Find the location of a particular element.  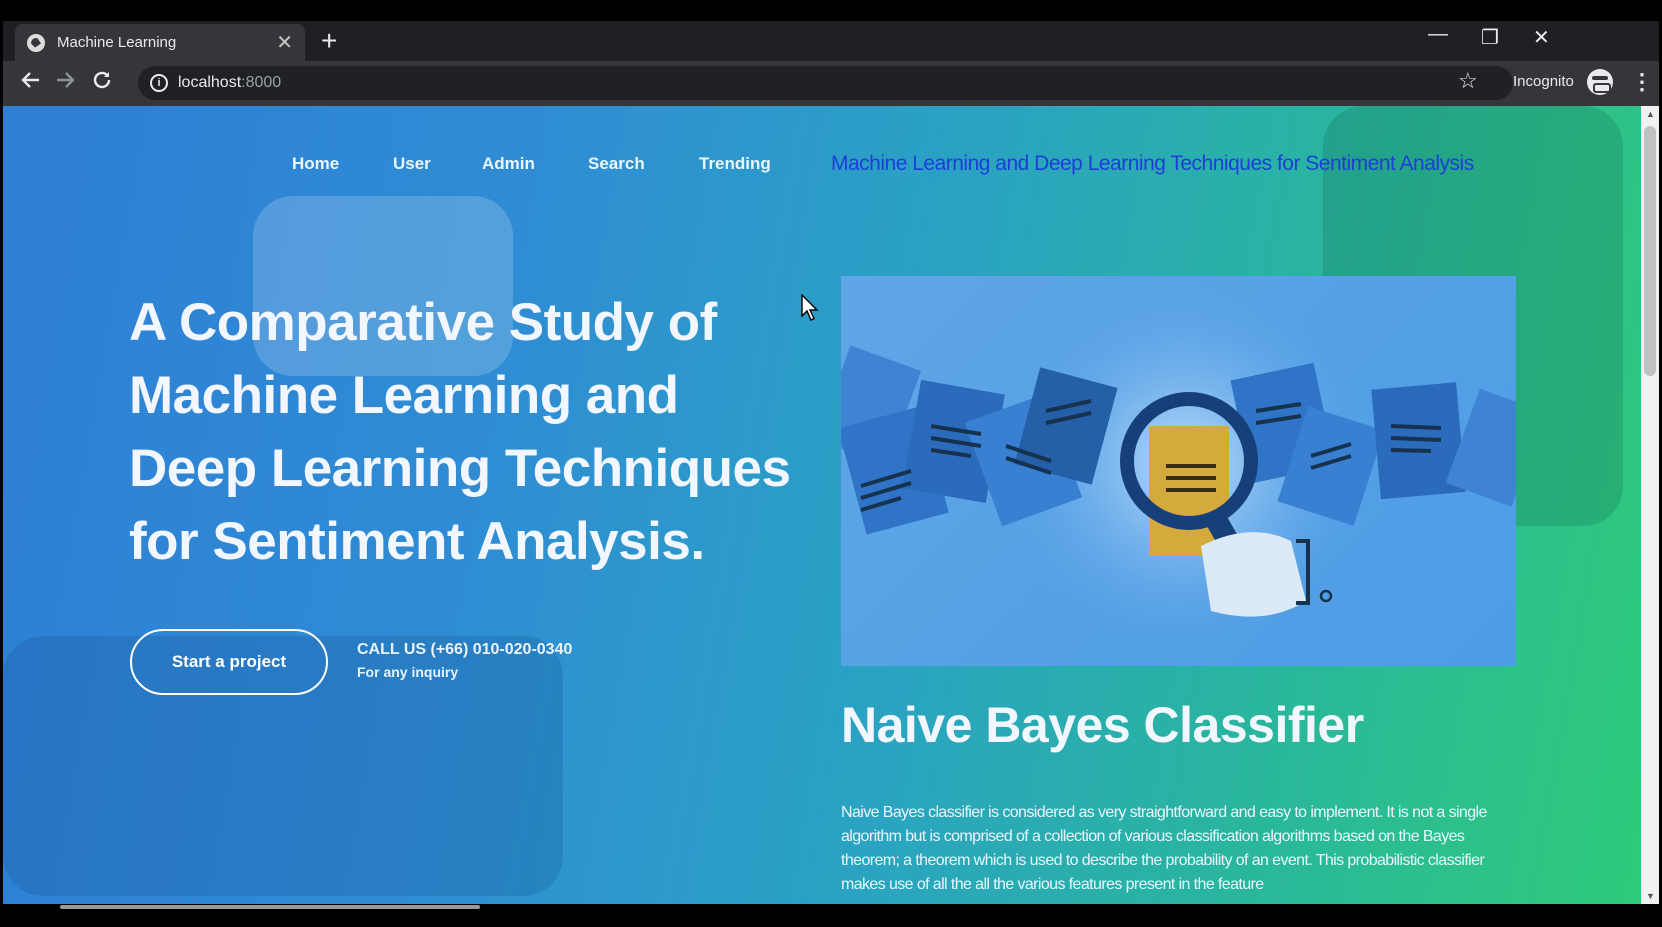

horizontal-scrollbar is located at coordinates (831, 915).